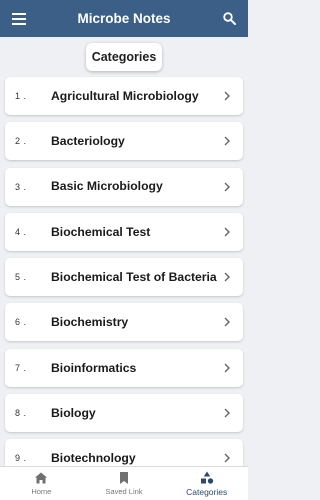 The width and height of the screenshot is (320, 500). I want to click on list-item: 7 . Bioinformatics, so click(124, 367).